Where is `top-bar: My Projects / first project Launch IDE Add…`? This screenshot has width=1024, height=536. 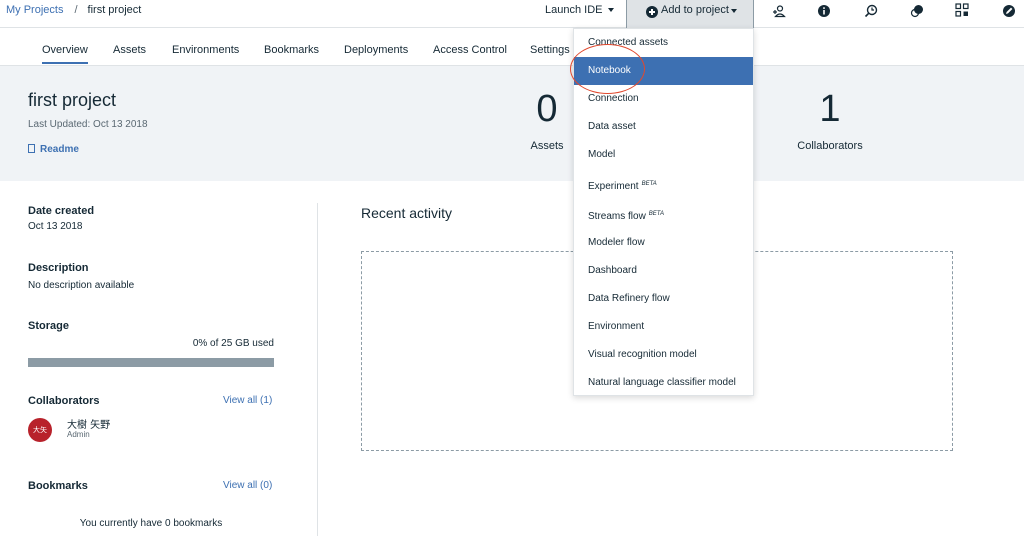 top-bar: My Projects / first project Launch IDE Add… is located at coordinates (512, 14).